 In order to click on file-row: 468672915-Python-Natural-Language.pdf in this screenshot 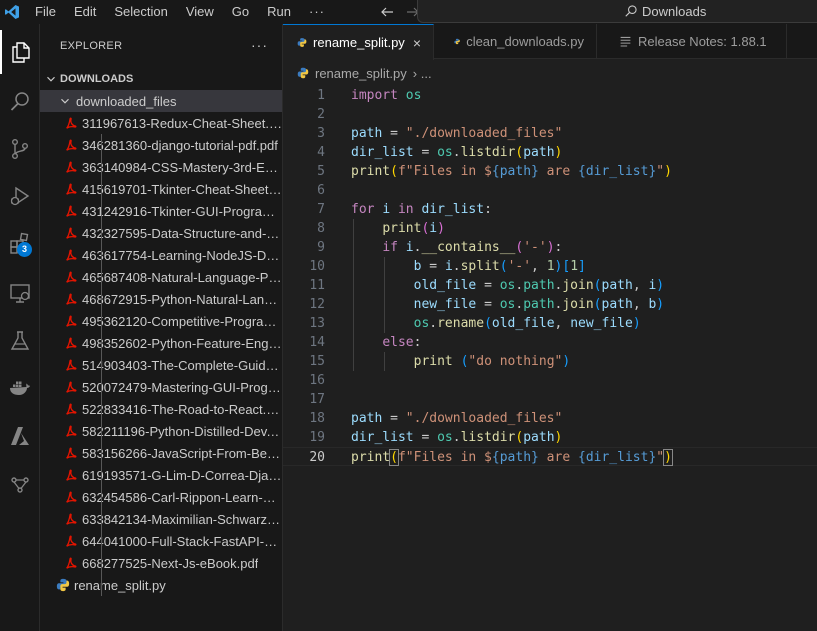, I will do `click(161, 299)`.